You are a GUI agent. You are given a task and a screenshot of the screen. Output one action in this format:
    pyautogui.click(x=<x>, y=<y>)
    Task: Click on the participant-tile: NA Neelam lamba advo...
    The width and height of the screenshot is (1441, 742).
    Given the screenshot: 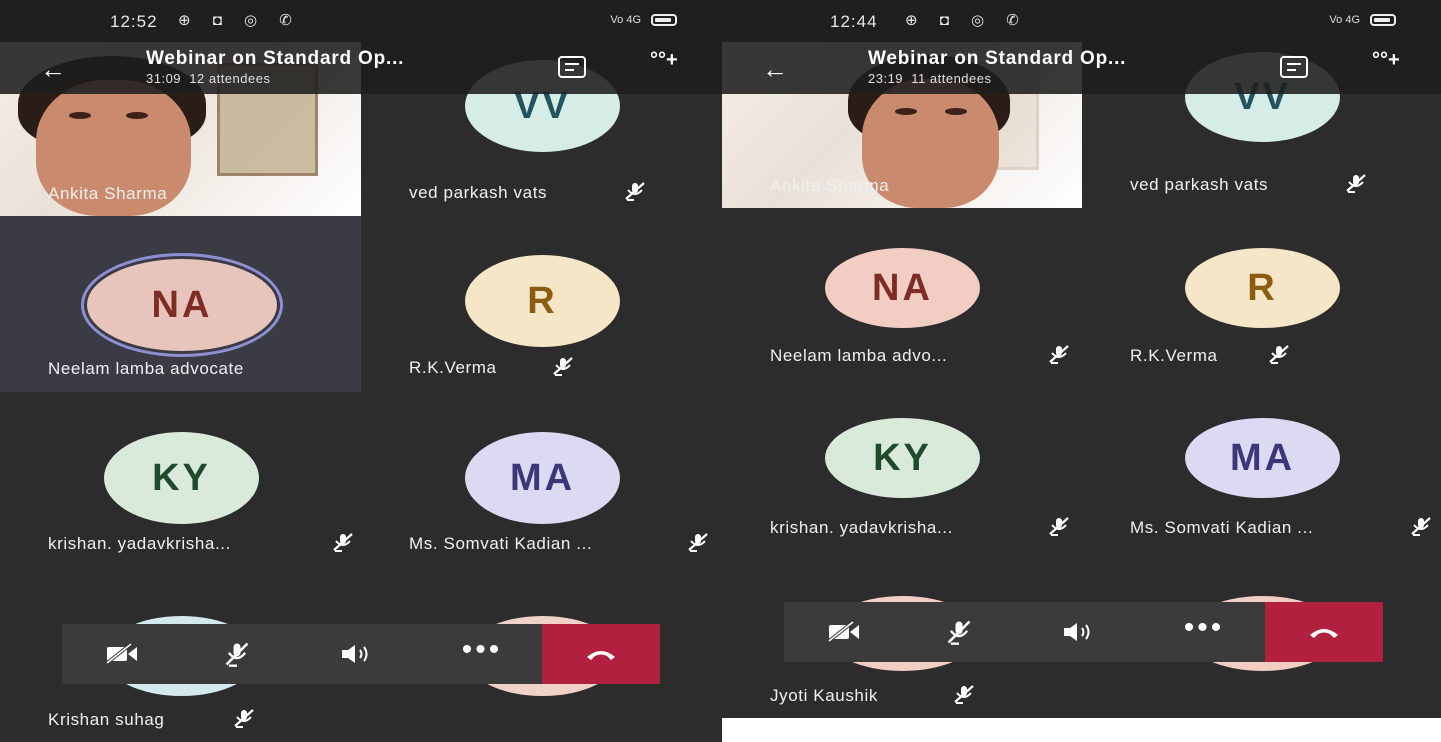 What is the action you would take?
    pyautogui.click(x=902, y=293)
    